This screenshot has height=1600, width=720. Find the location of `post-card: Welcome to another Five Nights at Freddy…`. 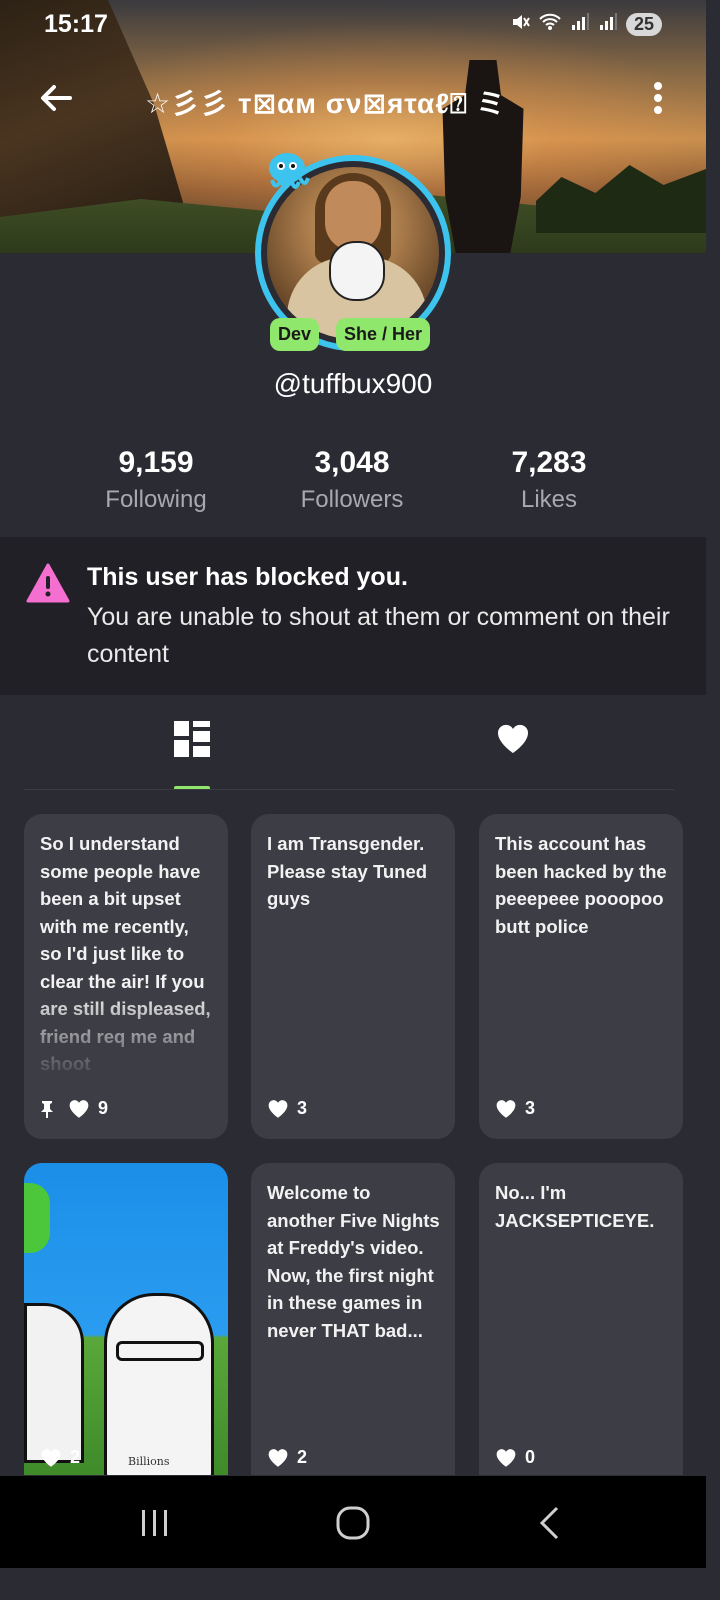

post-card: Welcome to another Five Nights at Freddy… is located at coordinates (353, 1319).